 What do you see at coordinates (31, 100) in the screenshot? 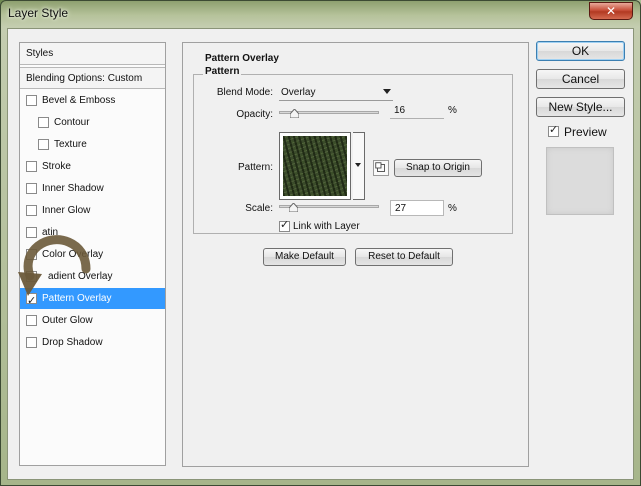
I see `bevel-emboss-checkbox` at bounding box center [31, 100].